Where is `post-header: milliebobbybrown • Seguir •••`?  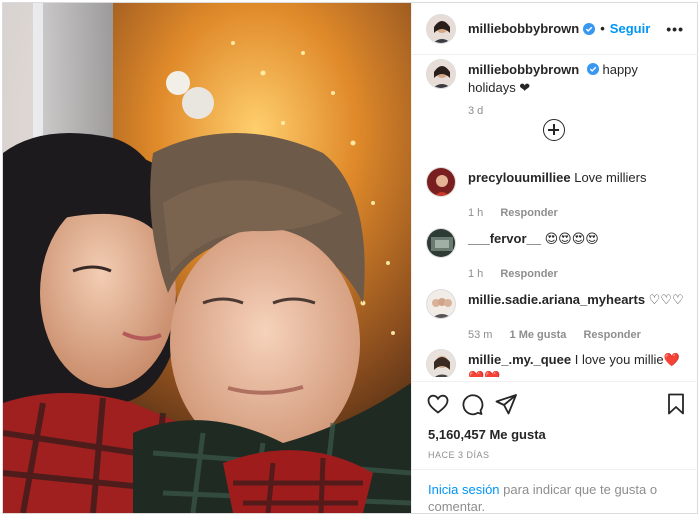
post-header: milliebobbybrown • Seguir ••• is located at coordinates (555, 29).